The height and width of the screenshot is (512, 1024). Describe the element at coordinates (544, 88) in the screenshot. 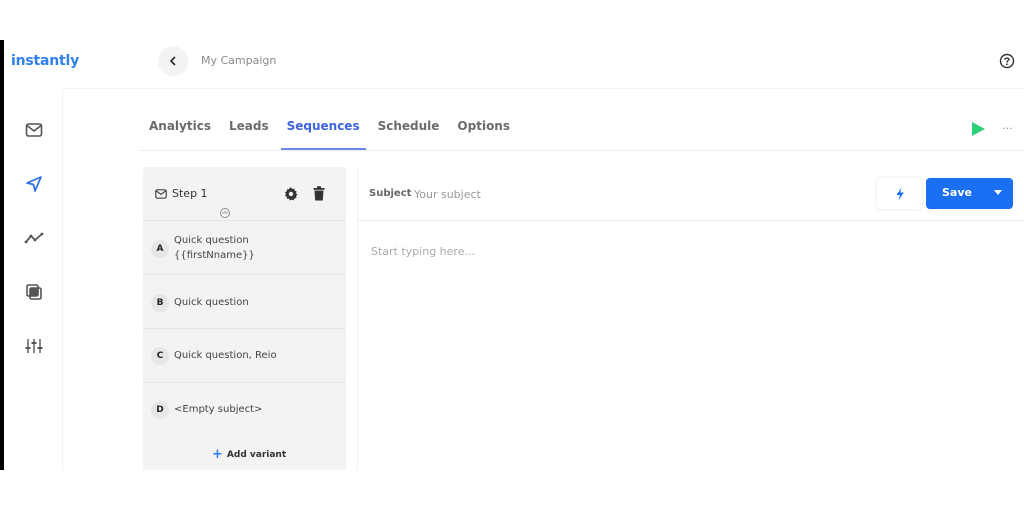

I see `header-divider` at that location.